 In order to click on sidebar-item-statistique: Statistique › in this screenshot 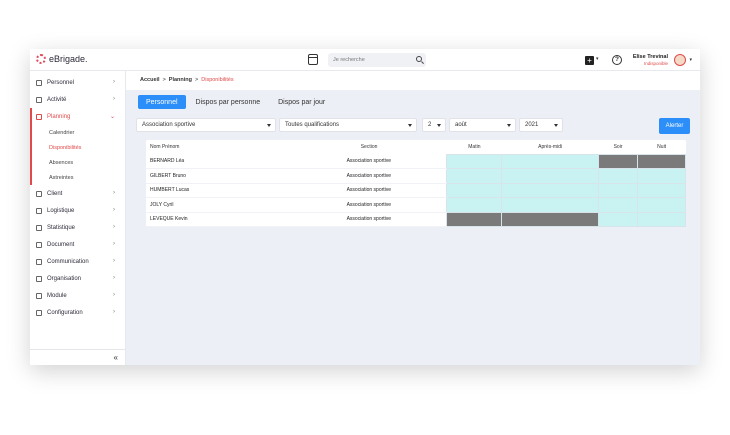, I will do `click(77, 227)`.